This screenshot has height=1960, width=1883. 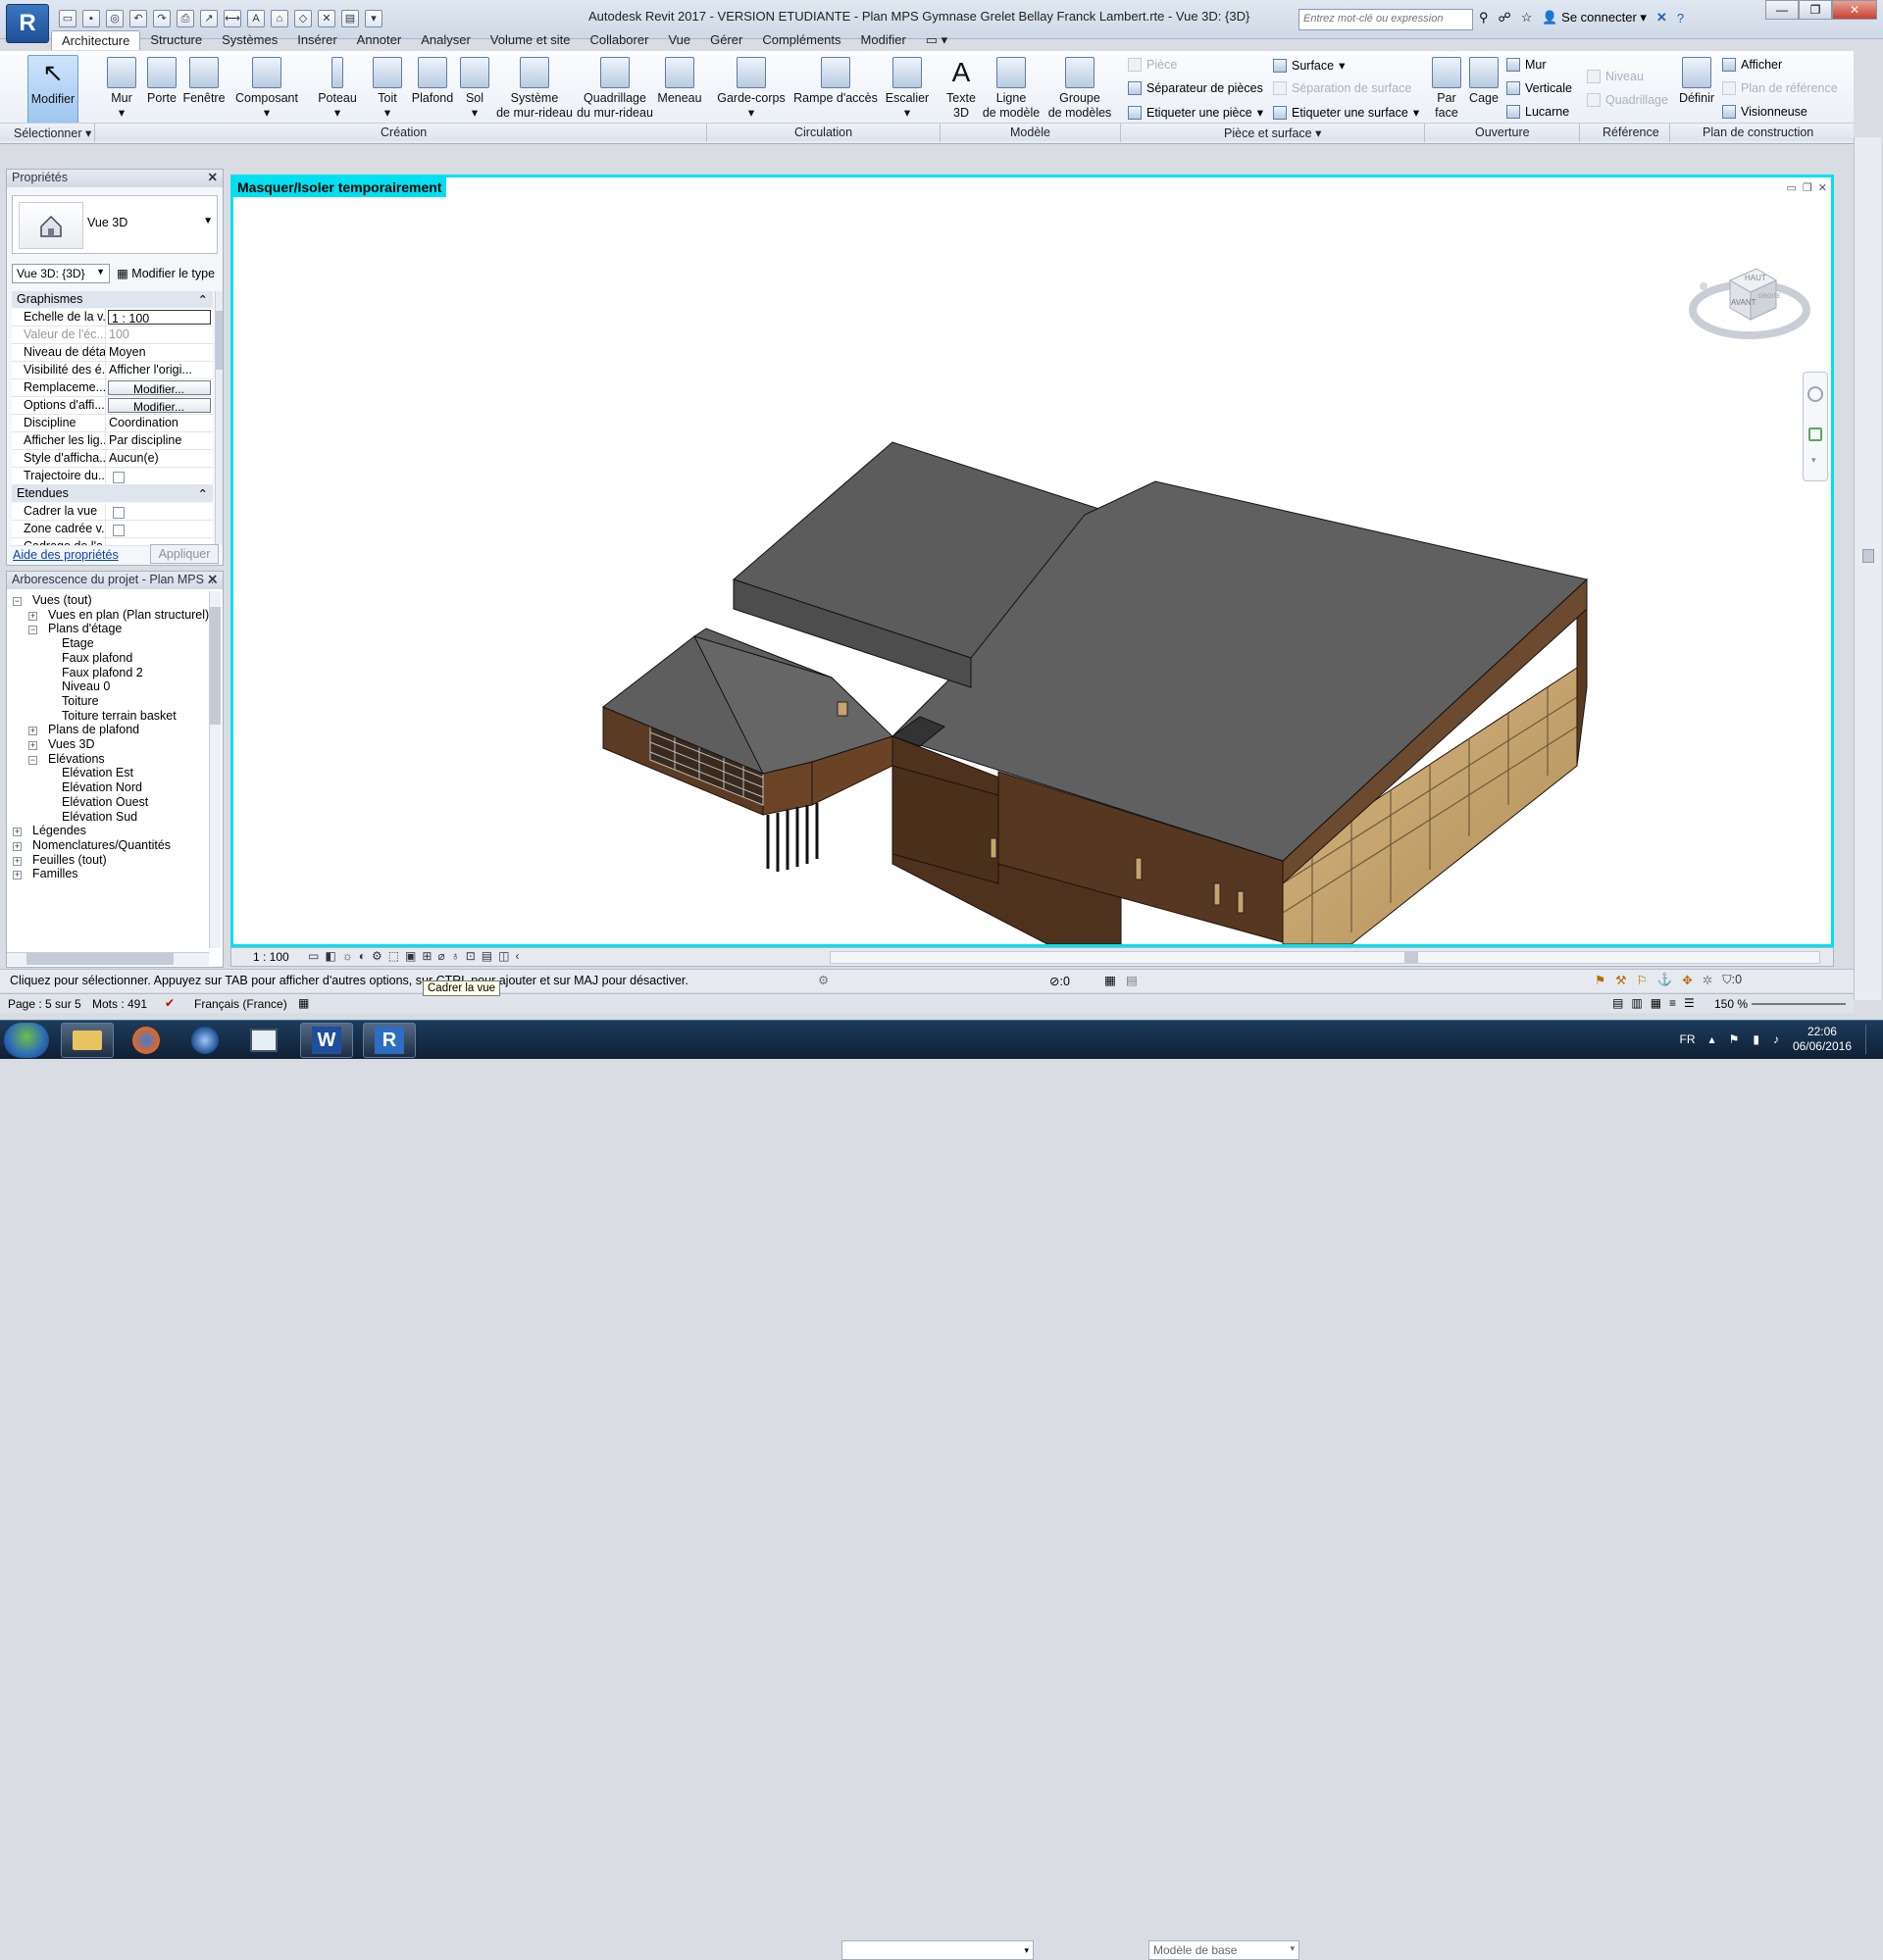 What do you see at coordinates (326, 18) in the screenshot?
I see `close-hidden-icon: ✕` at bounding box center [326, 18].